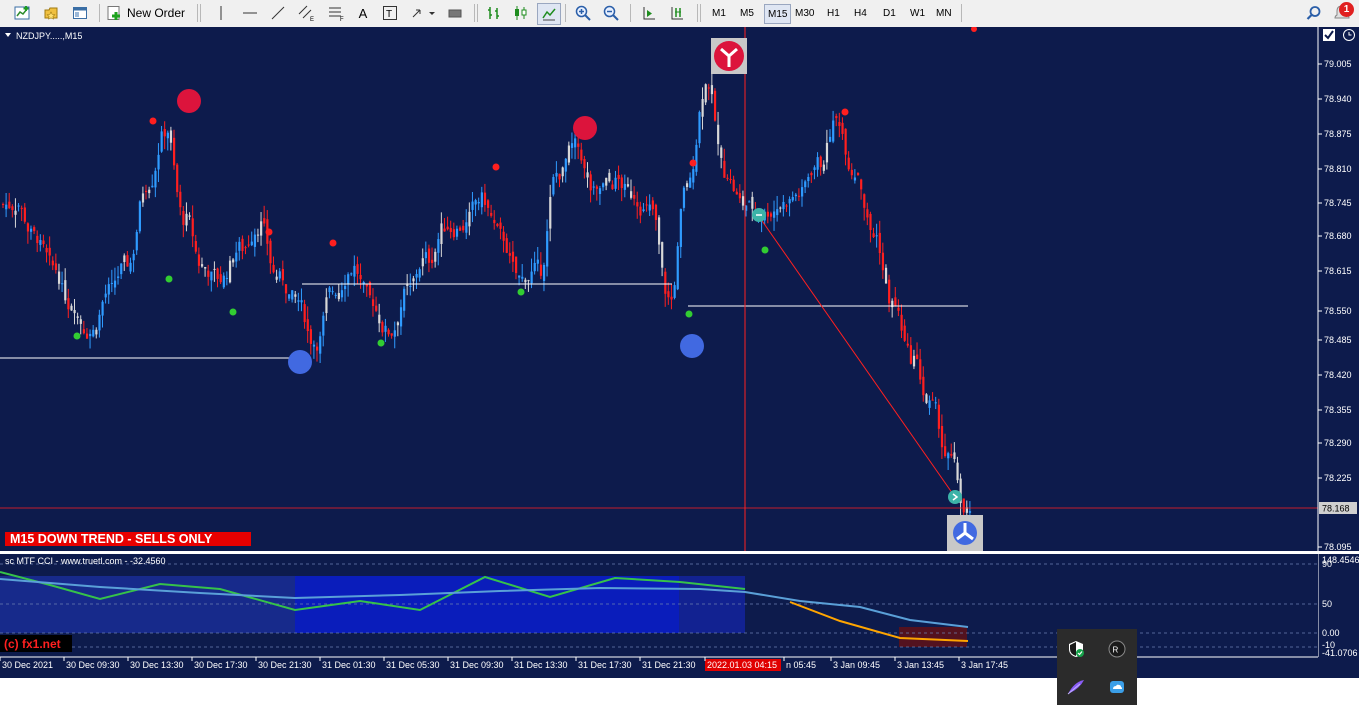 The width and height of the screenshot is (1359, 705). Describe the element at coordinates (1343, 12) in the screenshot. I see `notifications-icon: 1` at that location.